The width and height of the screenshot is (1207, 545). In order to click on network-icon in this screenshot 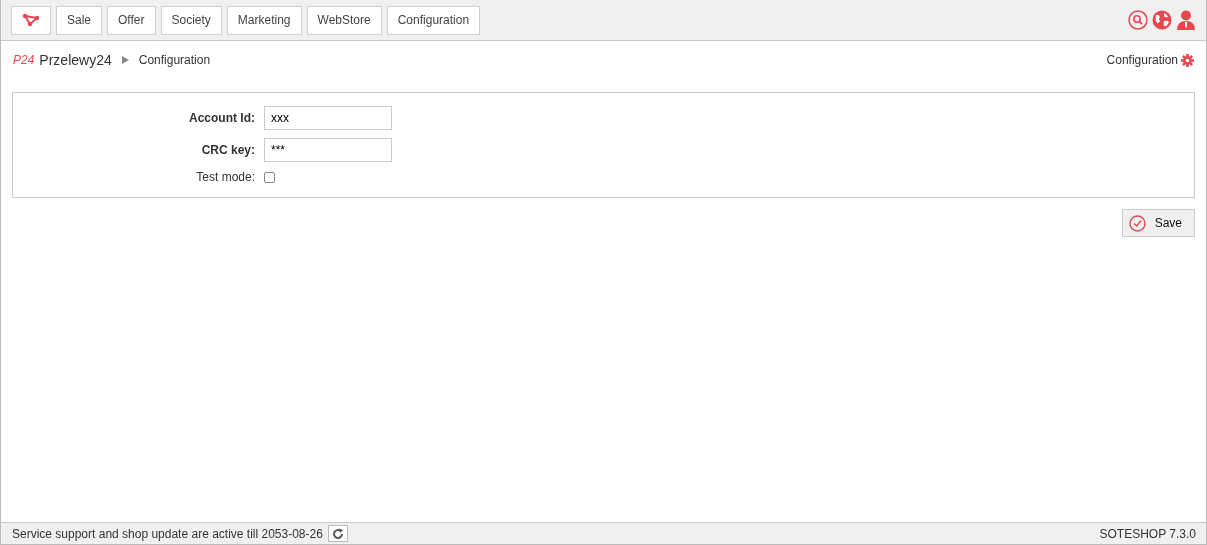, I will do `click(31, 20)`.